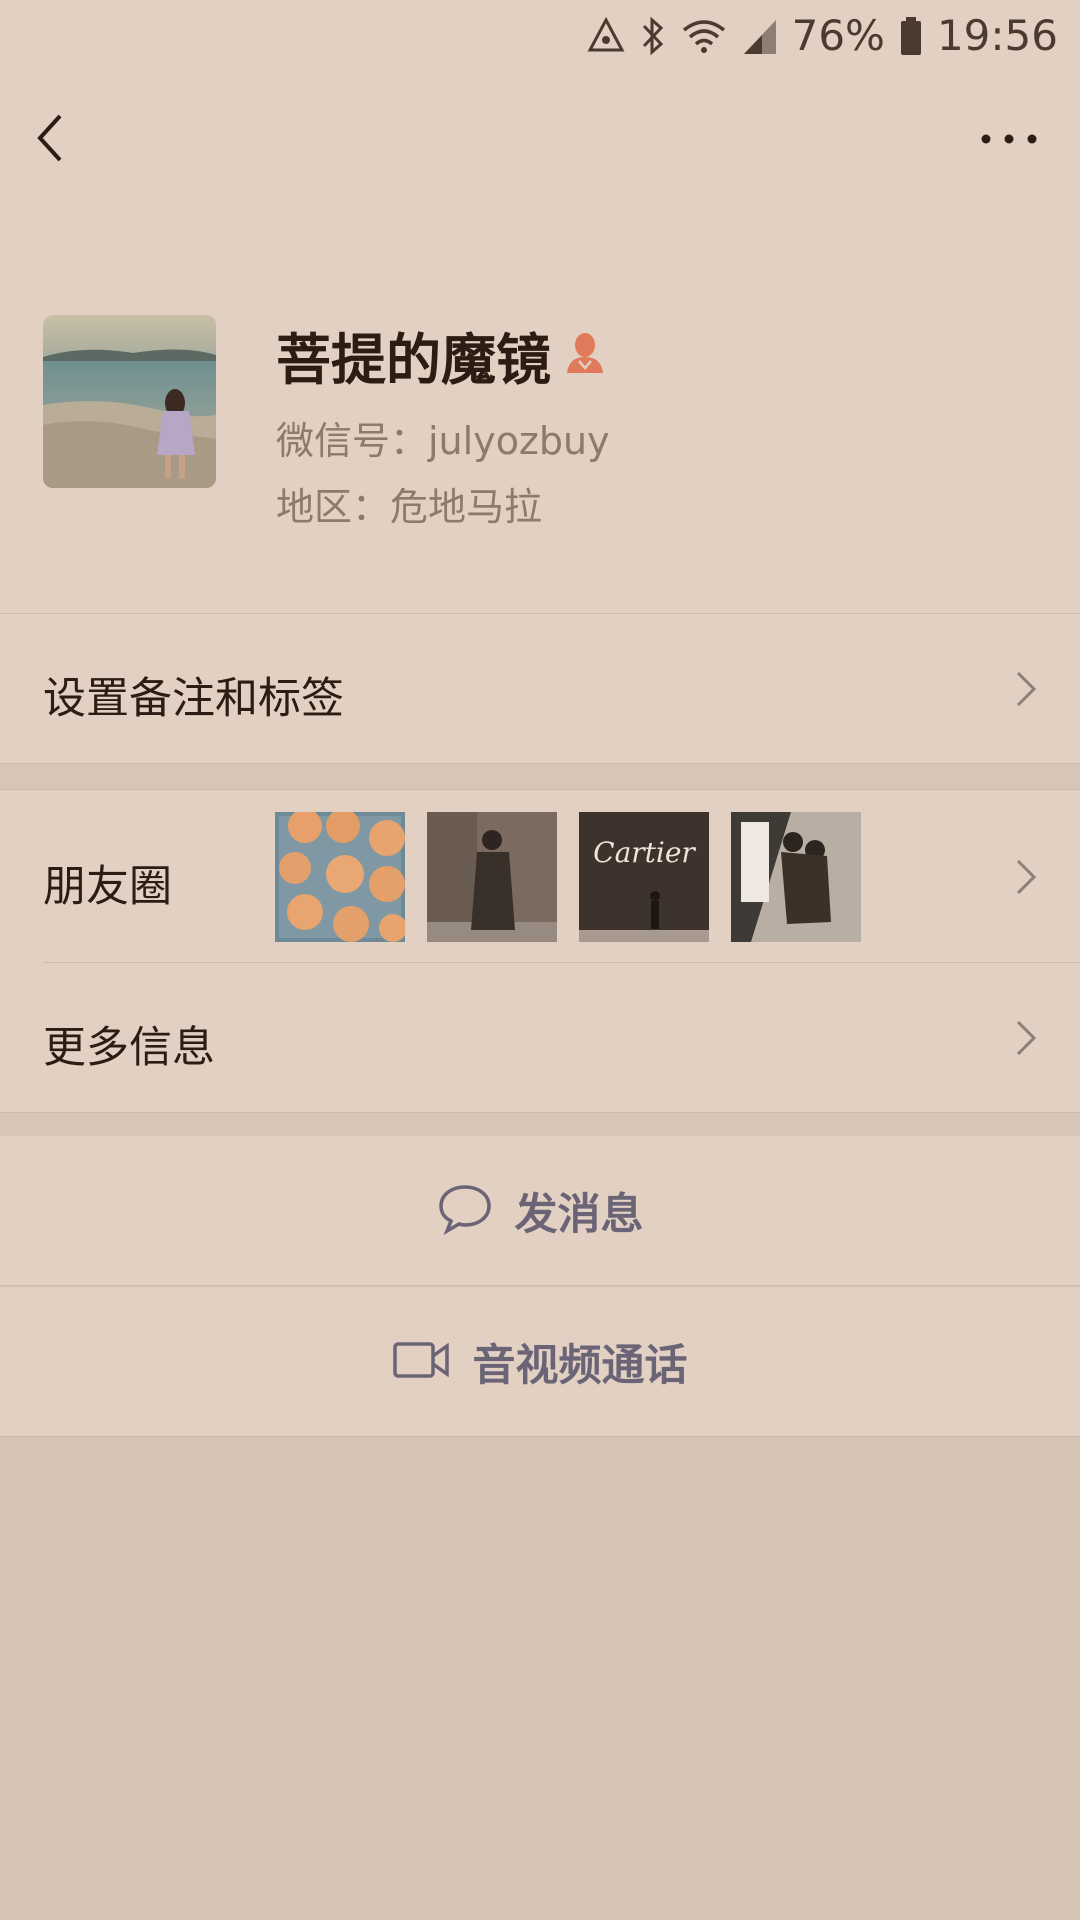 The image size is (1080, 1920). What do you see at coordinates (704, 36) in the screenshot?
I see `wifi-icon` at bounding box center [704, 36].